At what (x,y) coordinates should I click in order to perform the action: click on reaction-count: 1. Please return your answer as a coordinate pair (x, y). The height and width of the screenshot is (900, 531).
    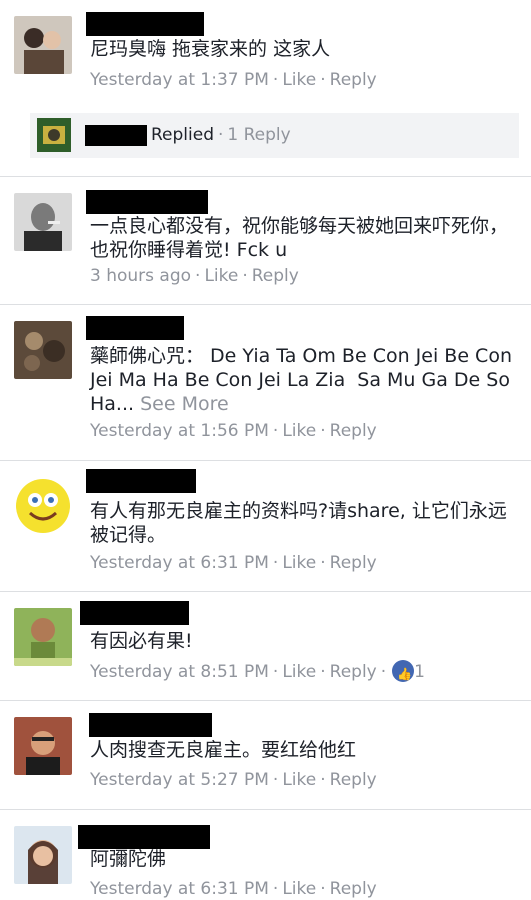
    Looking at the image, I should click on (419, 672).